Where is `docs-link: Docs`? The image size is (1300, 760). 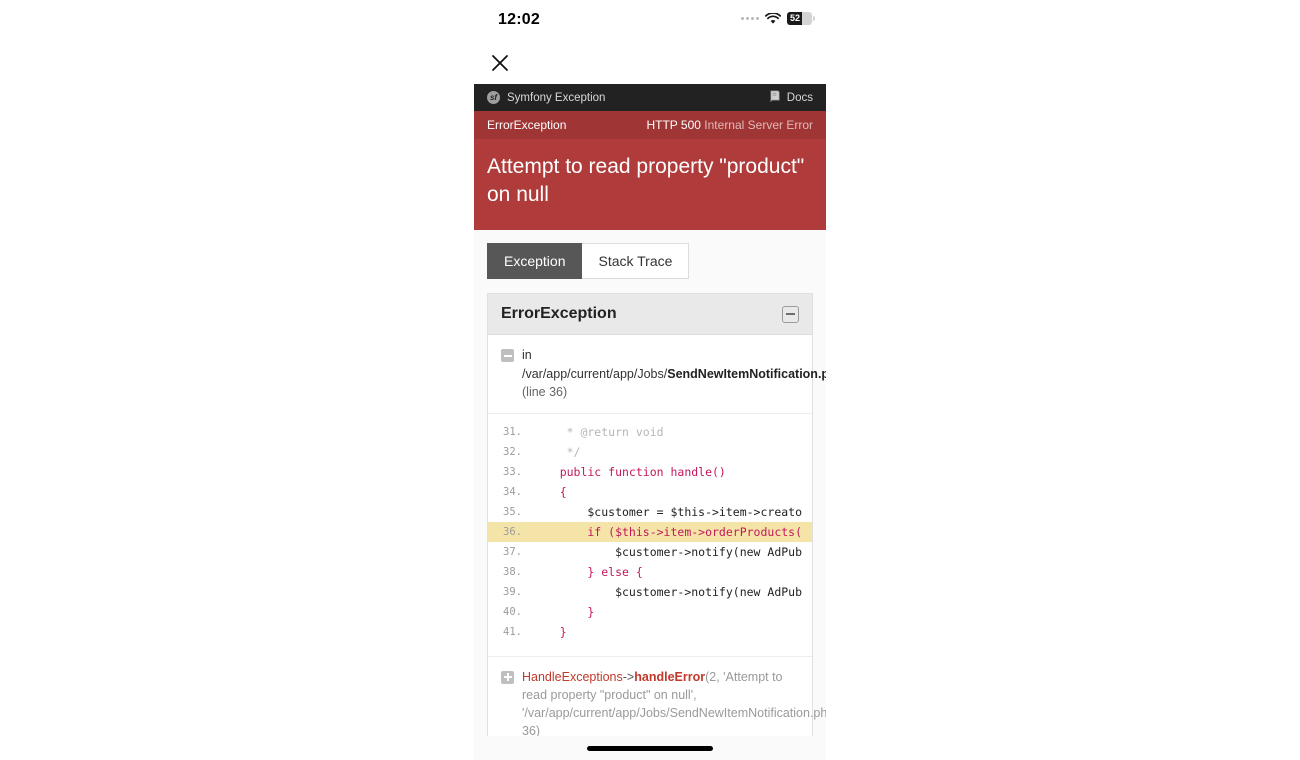
docs-link: Docs is located at coordinates (791, 98).